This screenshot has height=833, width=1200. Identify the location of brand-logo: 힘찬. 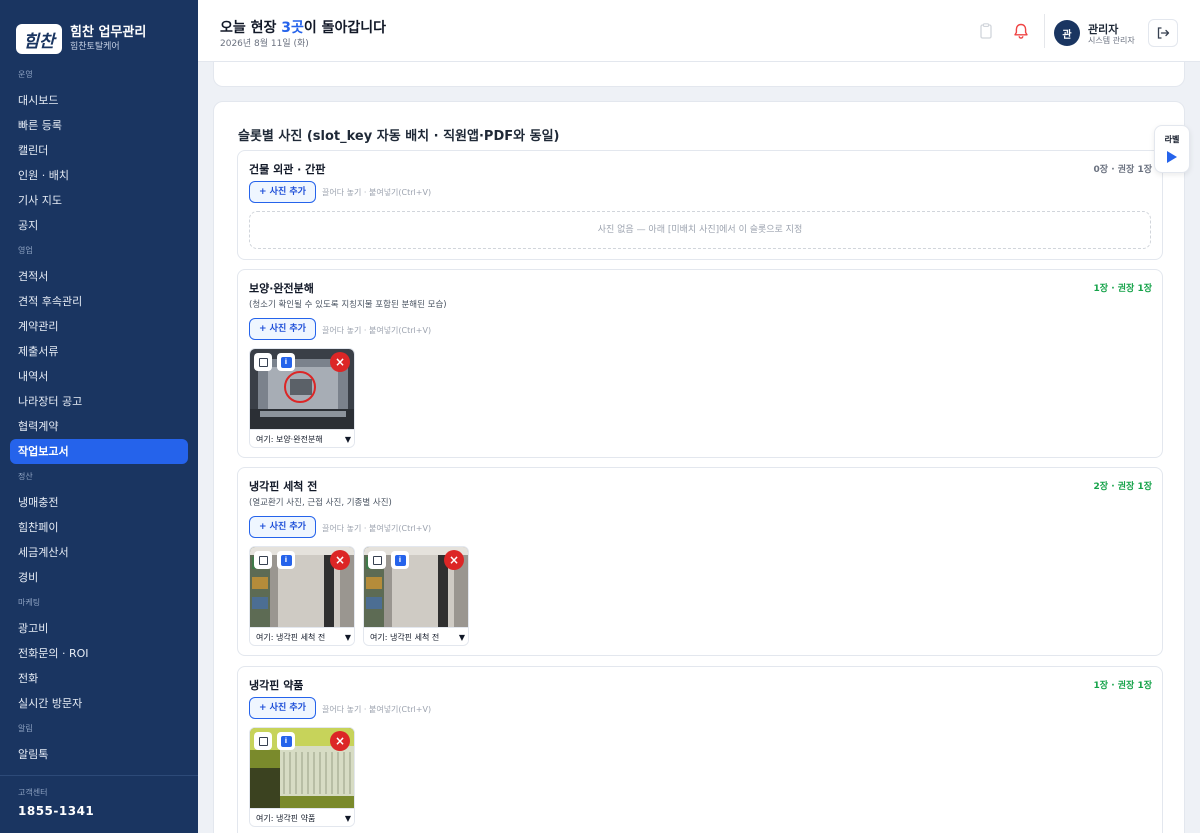
(39, 39).